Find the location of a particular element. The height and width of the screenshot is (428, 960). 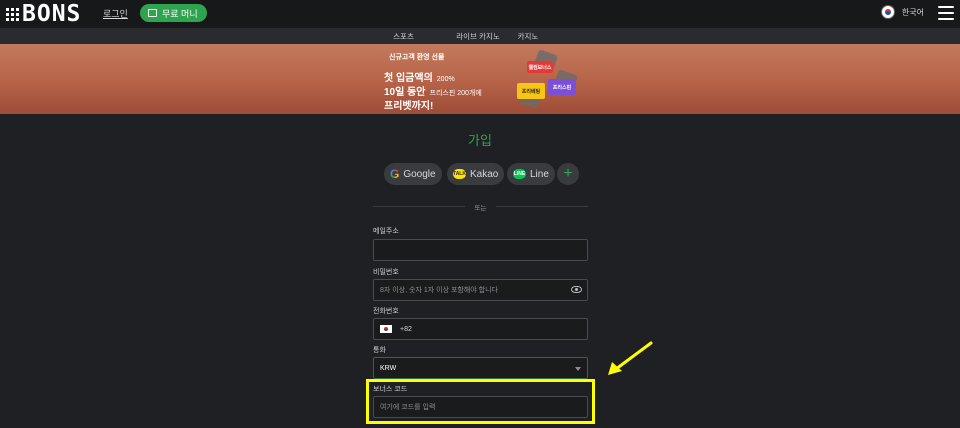

free-money-label: 무료 머니 is located at coordinates (180, 13).